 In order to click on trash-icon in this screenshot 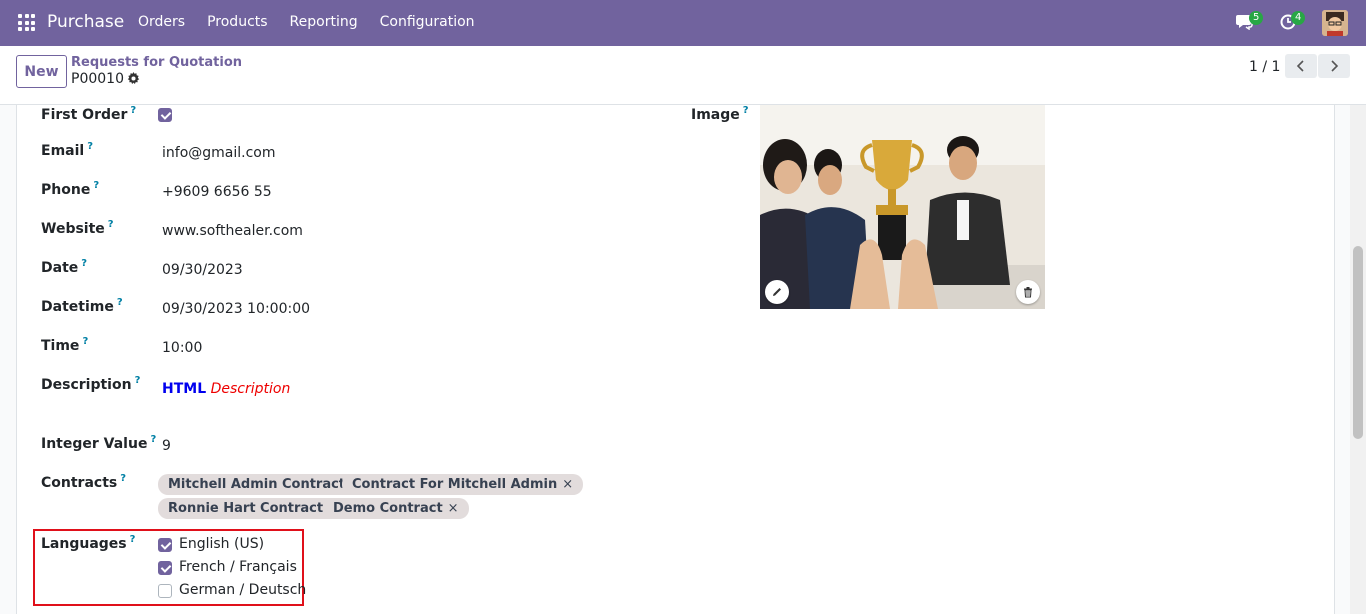, I will do `click(1028, 292)`.